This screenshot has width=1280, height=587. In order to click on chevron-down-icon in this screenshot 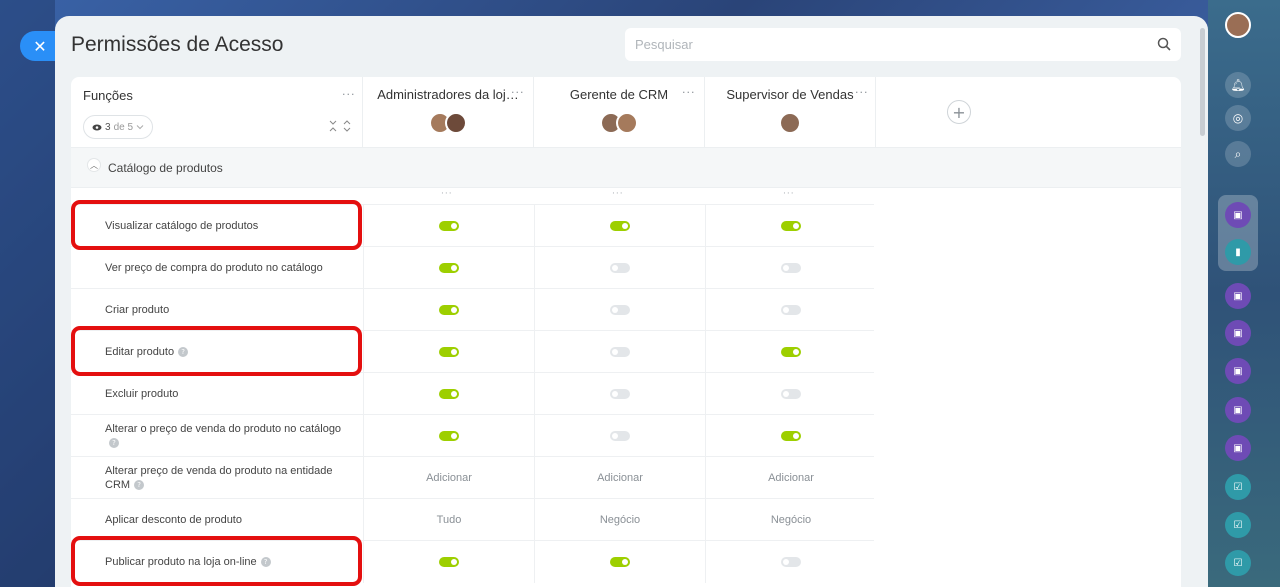, I will do `click(140, 127)`.